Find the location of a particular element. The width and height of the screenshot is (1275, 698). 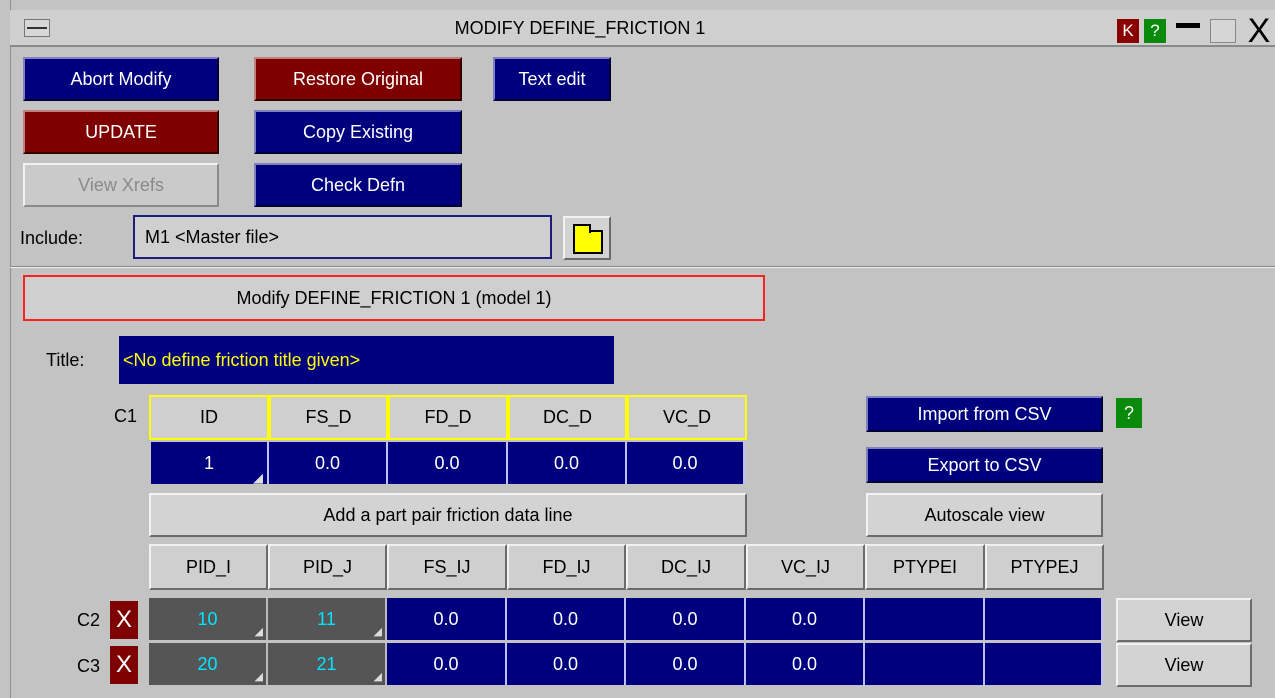

pid-i-field: 10 ◢ is located at coordinates (208, 619).